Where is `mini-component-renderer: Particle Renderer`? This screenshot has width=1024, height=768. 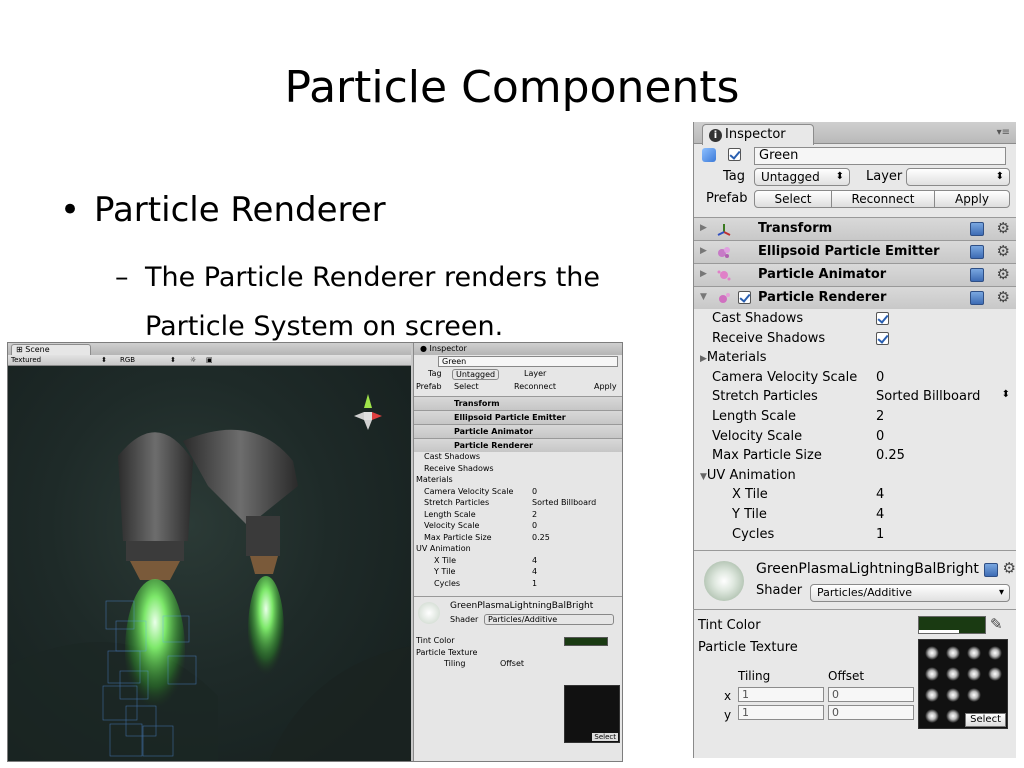 mini-component-renderer: Particle Renderer is located at coordinates (518, 445).